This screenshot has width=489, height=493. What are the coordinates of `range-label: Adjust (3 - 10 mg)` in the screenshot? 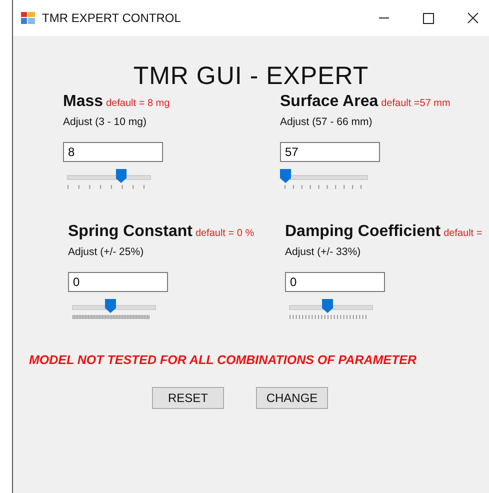 It's located at (105, 122).